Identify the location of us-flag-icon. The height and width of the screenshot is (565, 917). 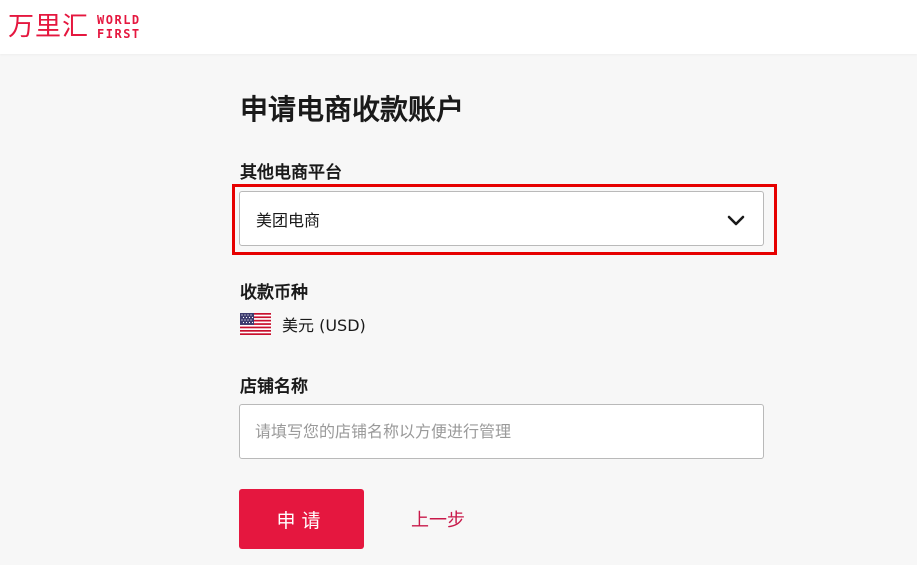
(255, 324).